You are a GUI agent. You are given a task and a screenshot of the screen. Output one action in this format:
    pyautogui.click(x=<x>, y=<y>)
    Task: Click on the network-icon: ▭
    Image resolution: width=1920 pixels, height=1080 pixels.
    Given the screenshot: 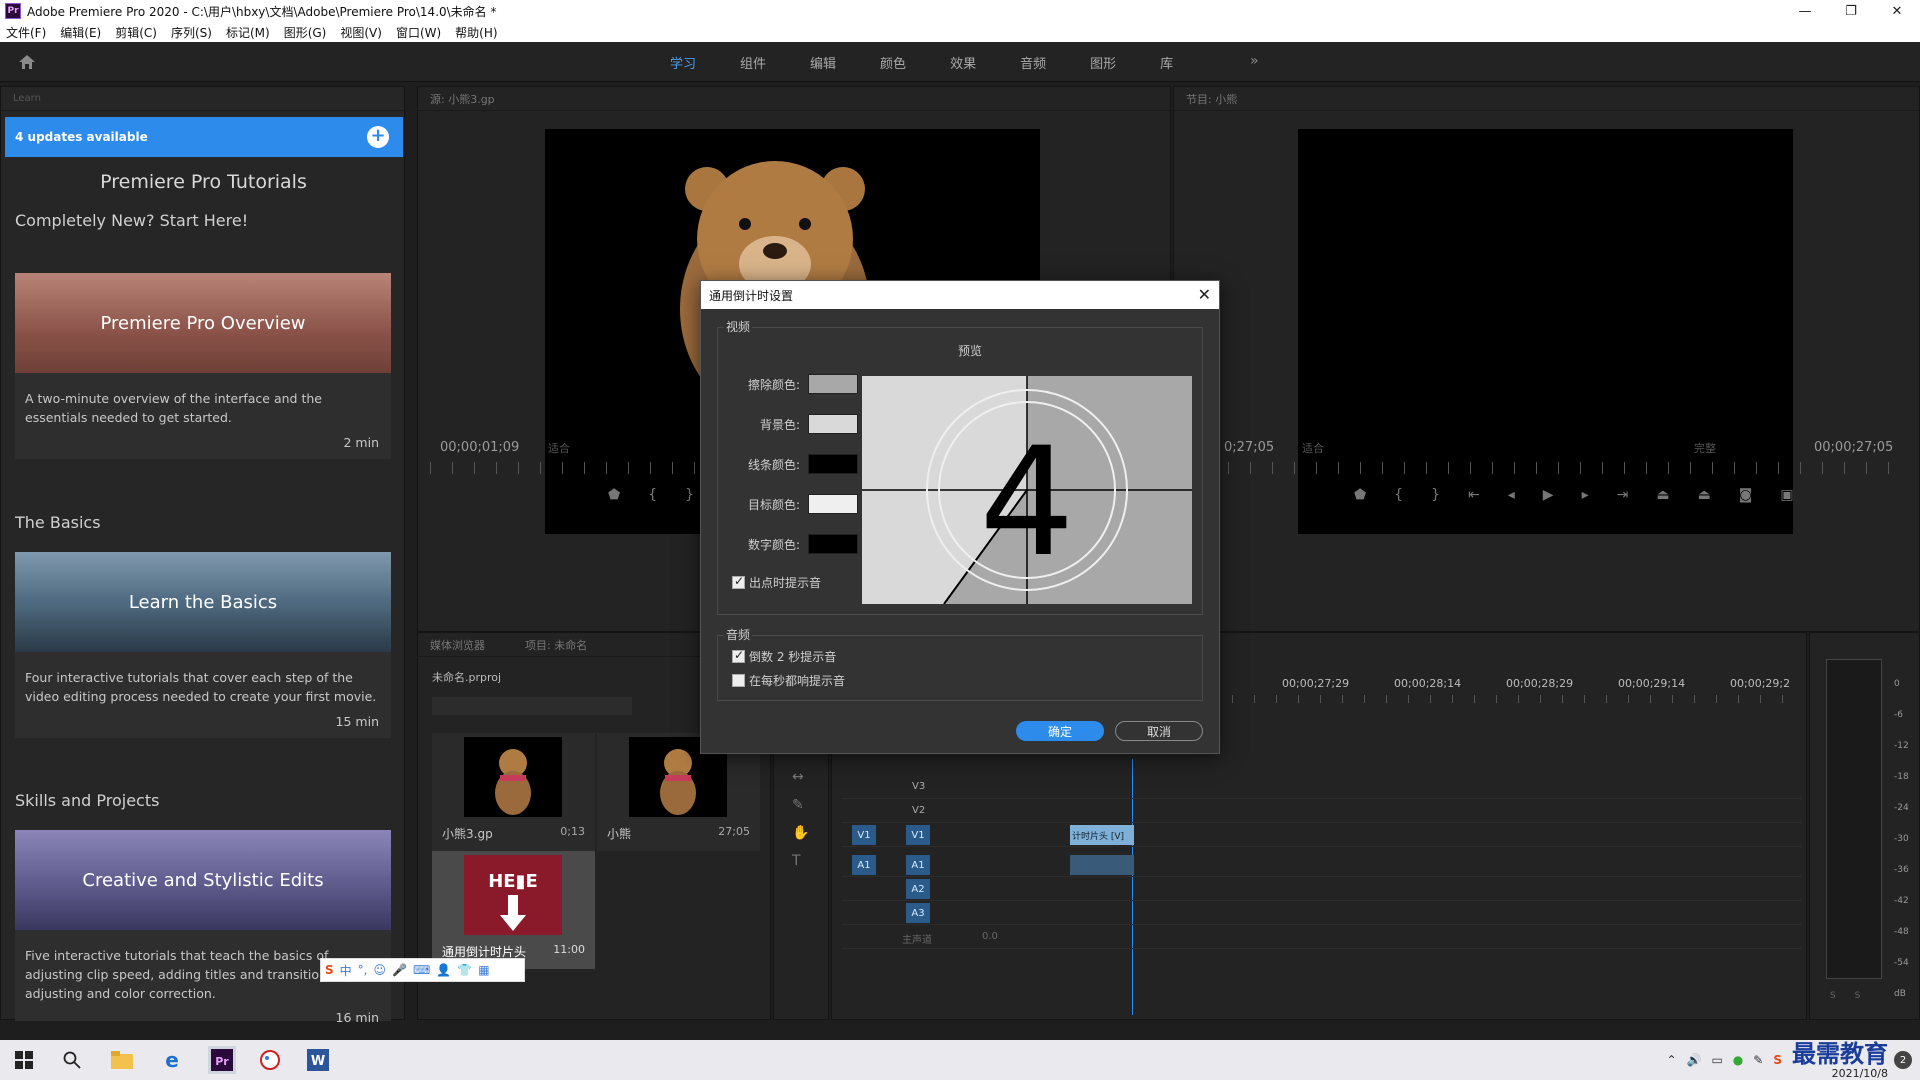 What is the action you would take?
    pyautogui.click(x=1716, y=1060)
    